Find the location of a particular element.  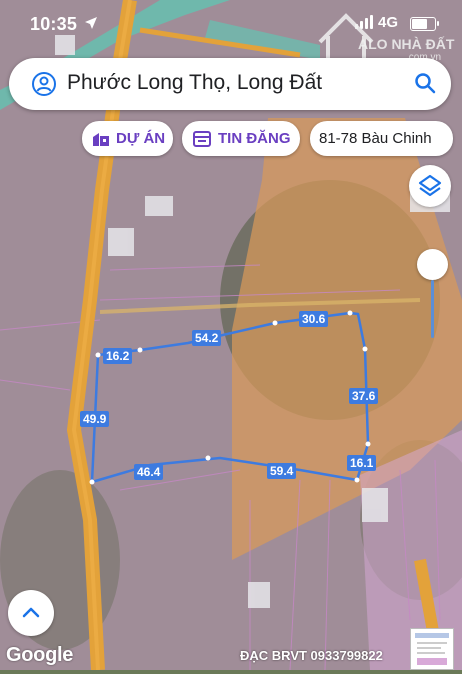

chip-project: DỰ ÁN is located at coordinates (127, 138).